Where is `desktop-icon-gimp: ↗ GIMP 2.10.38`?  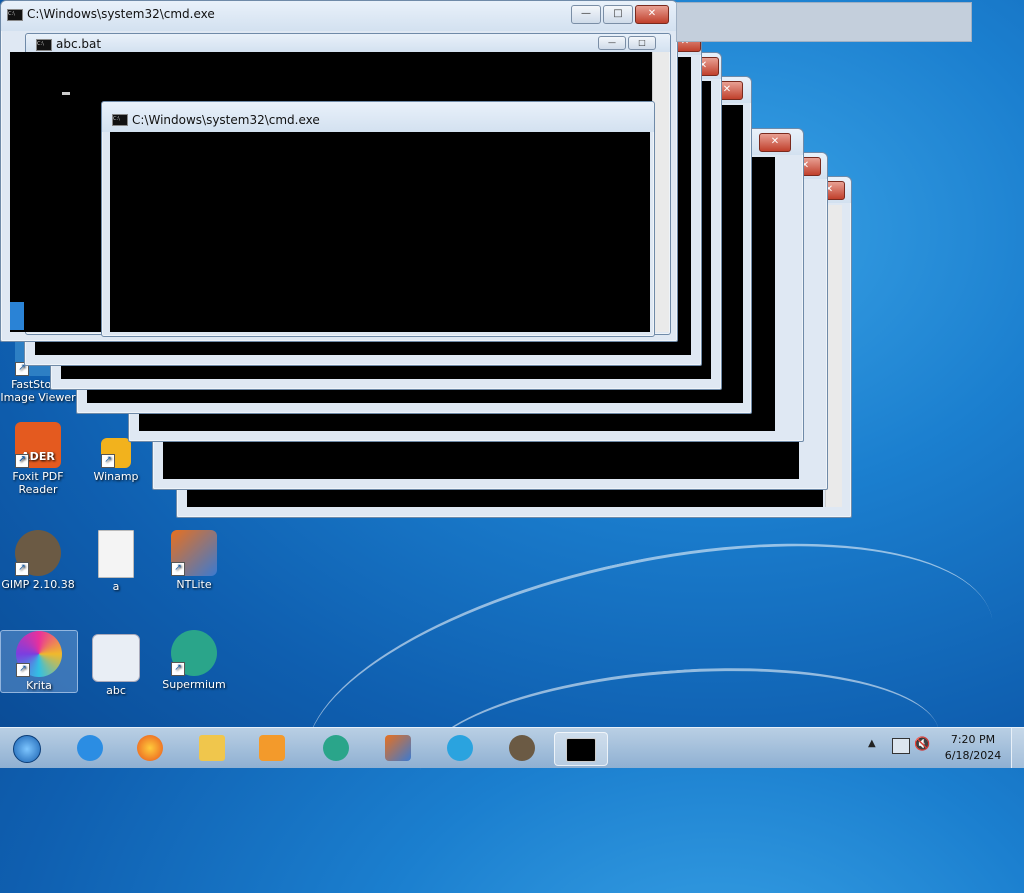 desktop-icon-gimp: ↗ GIMP 2.10.38 is located at coordinates (38, 560).